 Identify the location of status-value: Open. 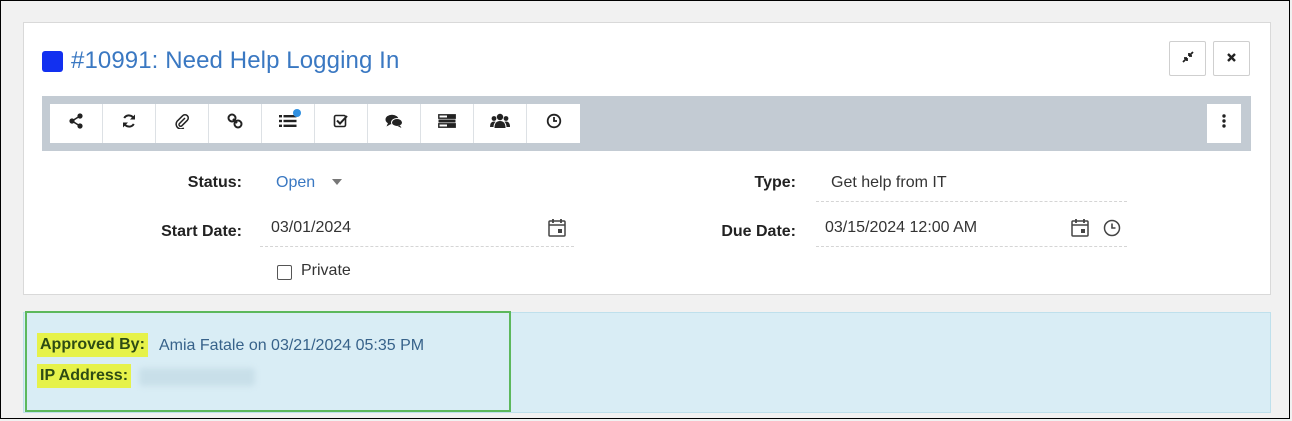
(296, 182).